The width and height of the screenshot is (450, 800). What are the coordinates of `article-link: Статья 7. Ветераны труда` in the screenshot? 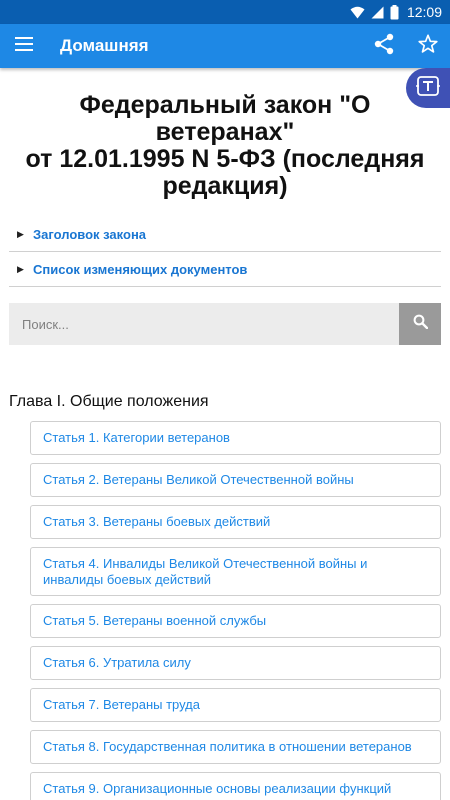 It's located at (235, 705).